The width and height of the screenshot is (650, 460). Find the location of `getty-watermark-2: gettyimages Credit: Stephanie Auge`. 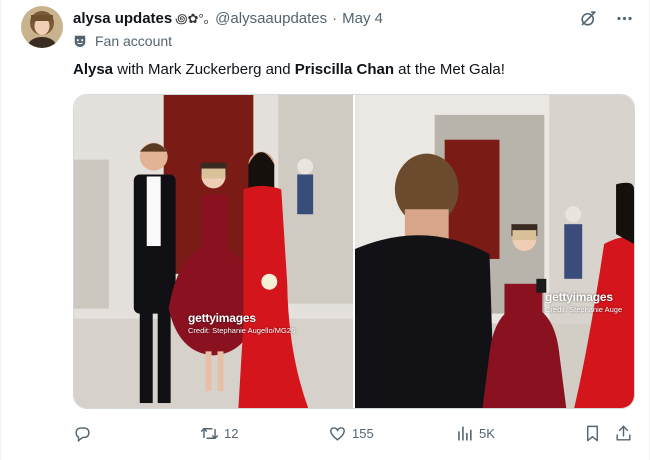

getty-watermark-2: gettyimages Credit: Stephanie Auge is located at coordinates (583, 302).